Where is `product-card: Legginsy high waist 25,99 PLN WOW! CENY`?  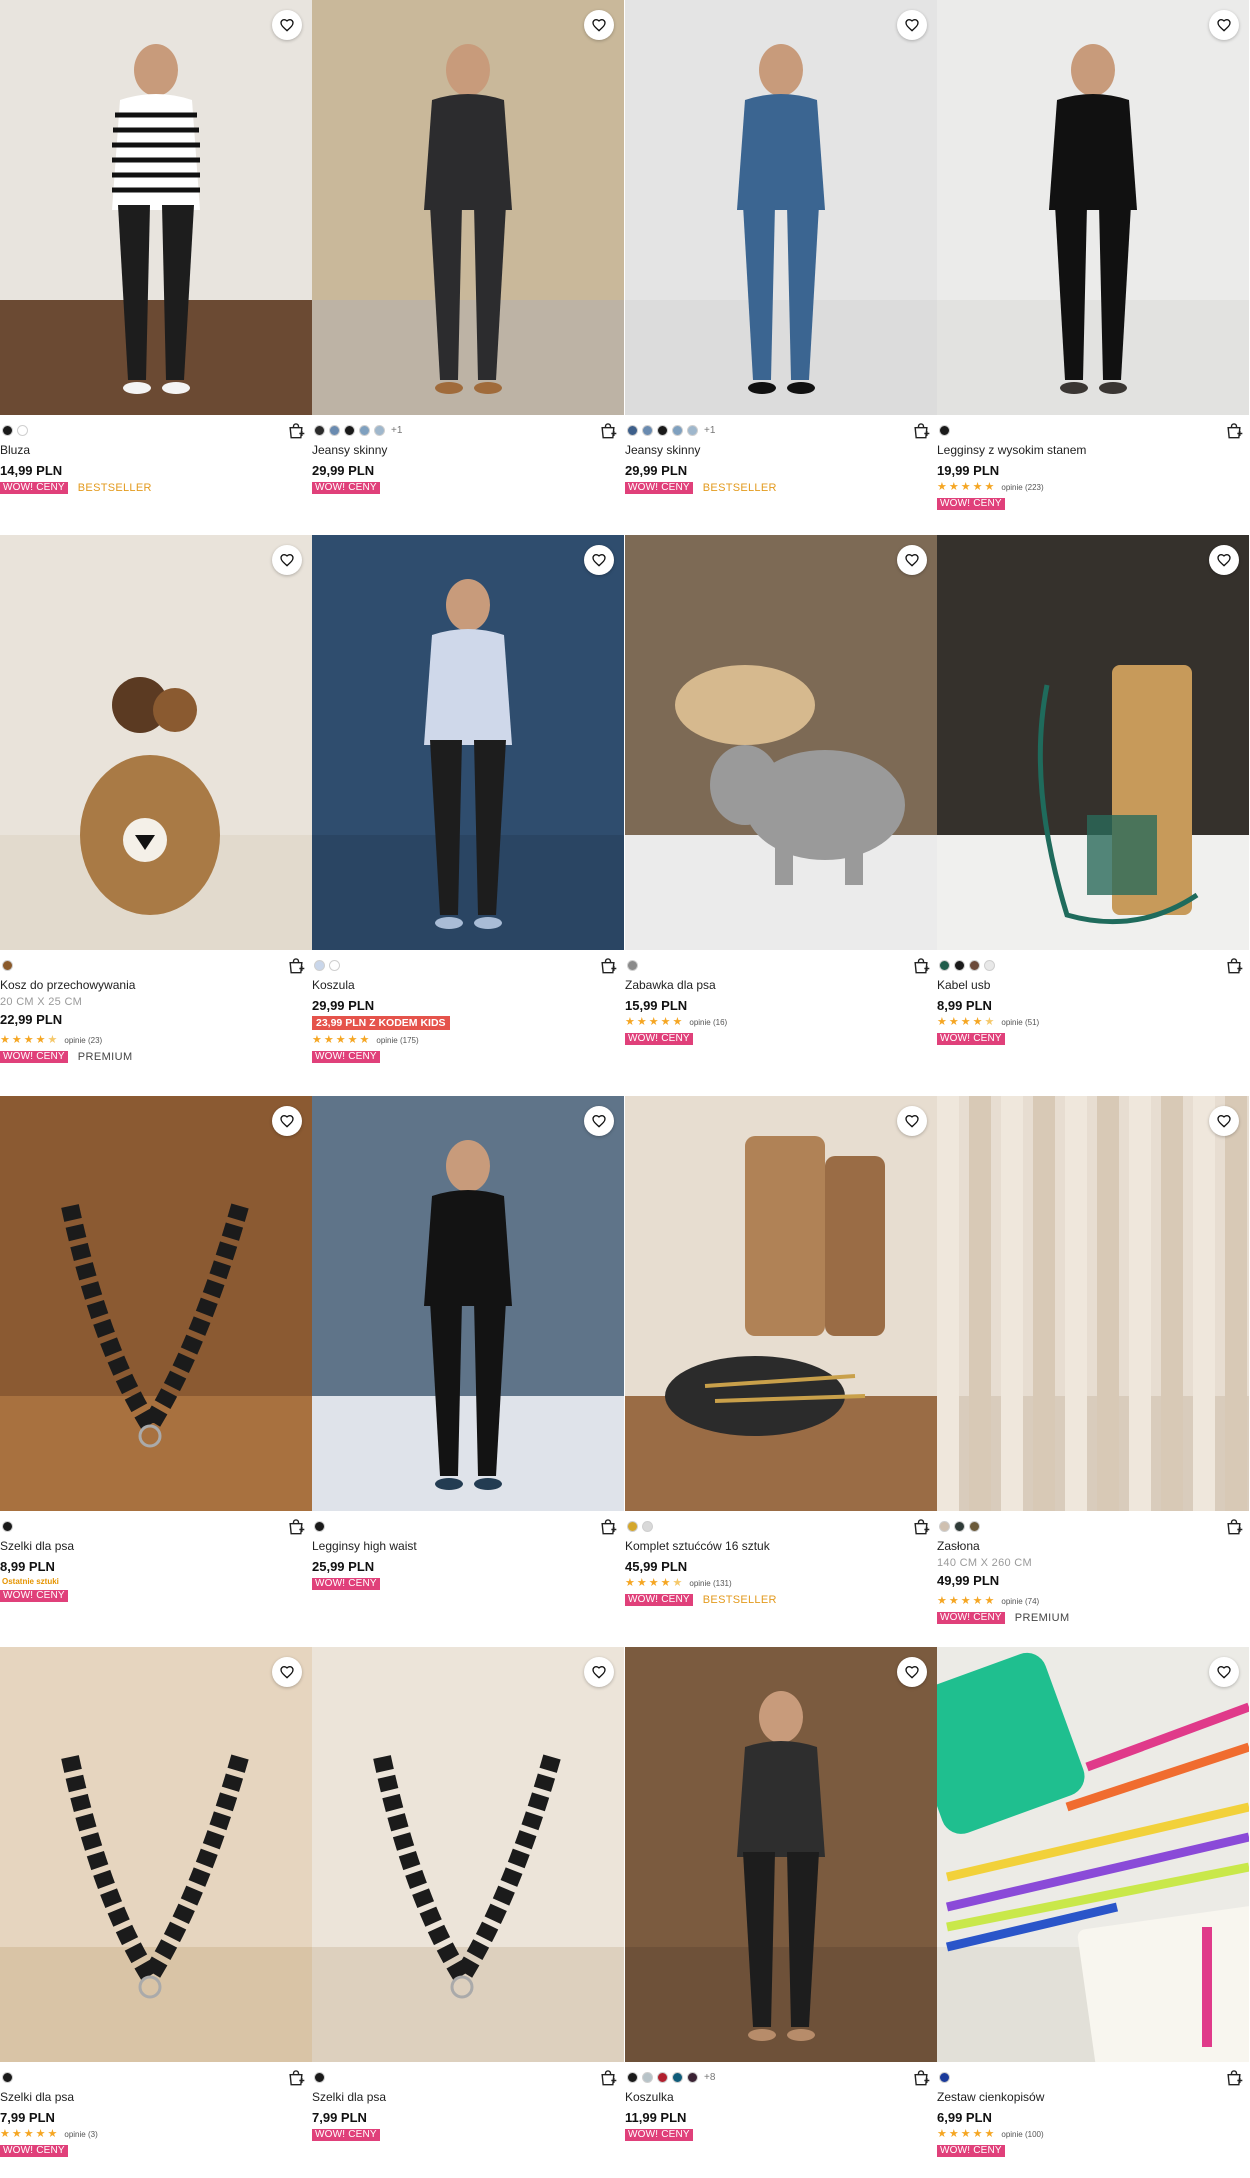
product-card: Legginsy high waist 25,99 PLN WOW! CENY is located at coordinates (468, 1371).